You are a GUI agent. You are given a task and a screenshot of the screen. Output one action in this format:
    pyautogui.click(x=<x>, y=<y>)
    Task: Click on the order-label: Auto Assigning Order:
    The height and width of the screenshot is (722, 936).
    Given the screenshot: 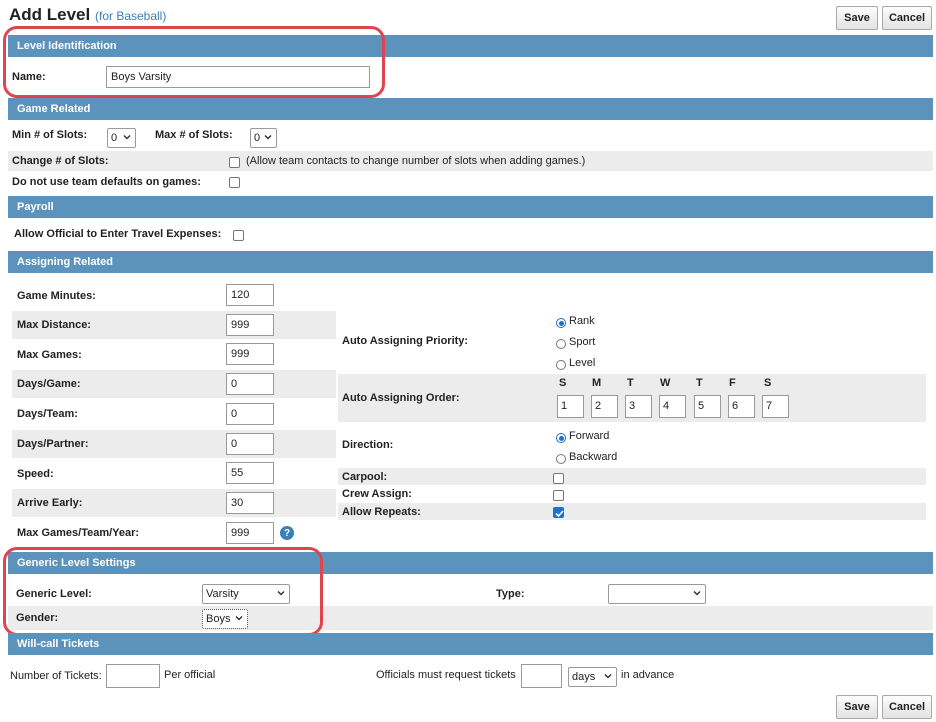 What is the action you would take?
    pyautogui.click(x=401, y=398)
    